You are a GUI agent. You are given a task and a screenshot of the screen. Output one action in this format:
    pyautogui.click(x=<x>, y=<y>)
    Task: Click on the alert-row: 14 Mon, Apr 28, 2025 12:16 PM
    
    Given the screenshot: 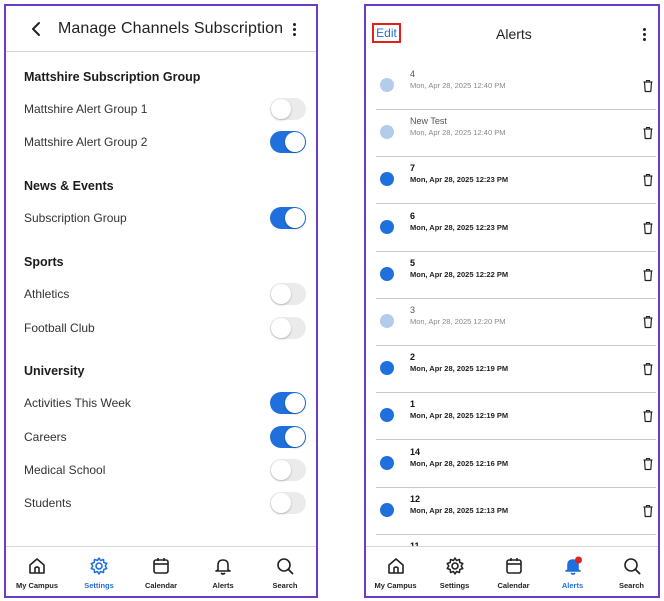 What is the action you would take?
    pyautogui.click(x=516, y=464)
    